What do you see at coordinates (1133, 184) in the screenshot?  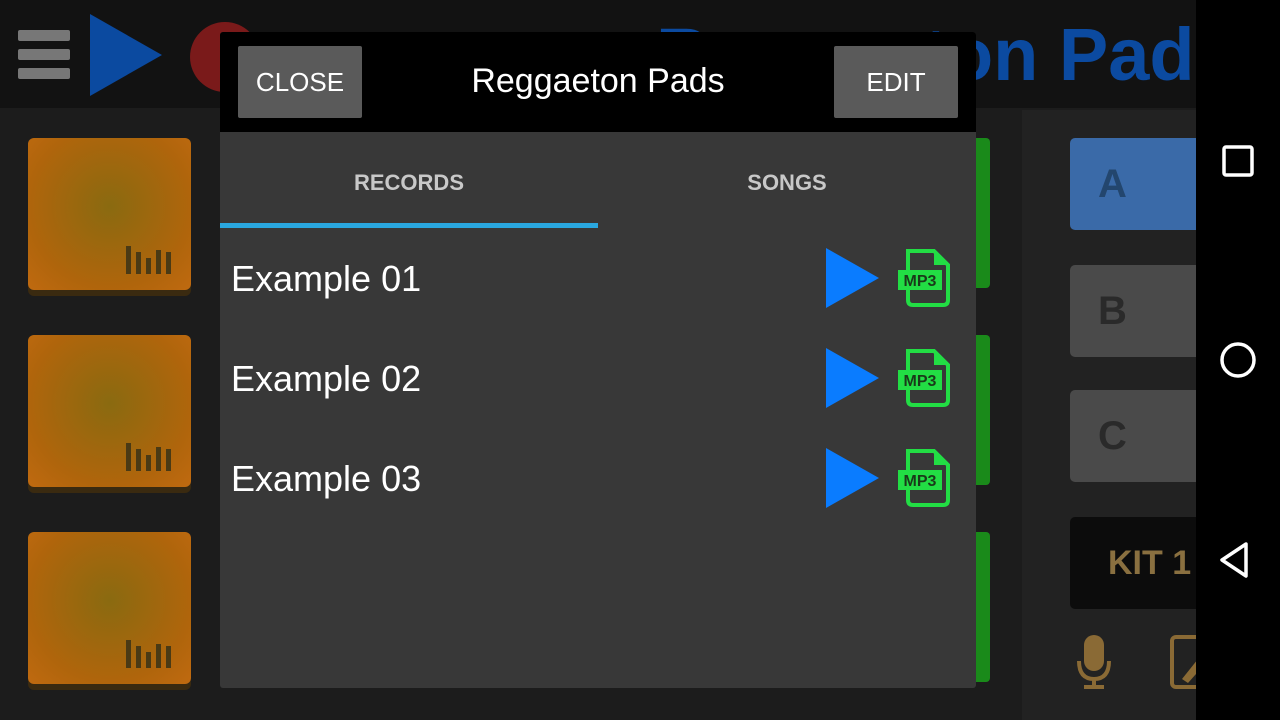 I see `bank-a-button: A` at bounding box center [1133, 184].